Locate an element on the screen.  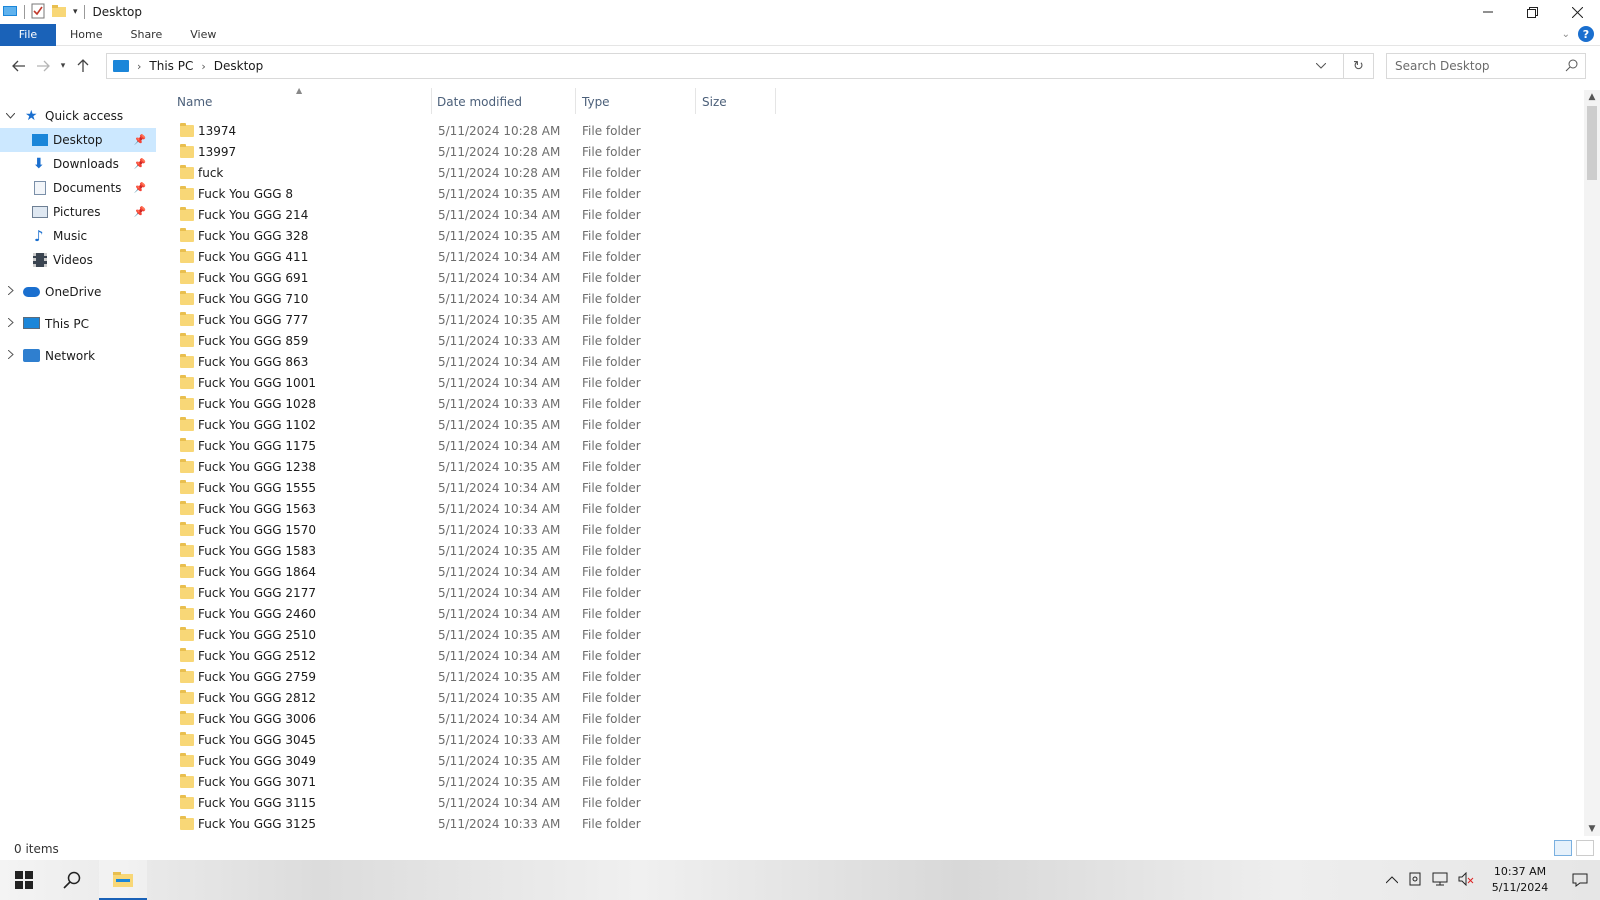
tab-file: File is located at coordinates (28, 34).